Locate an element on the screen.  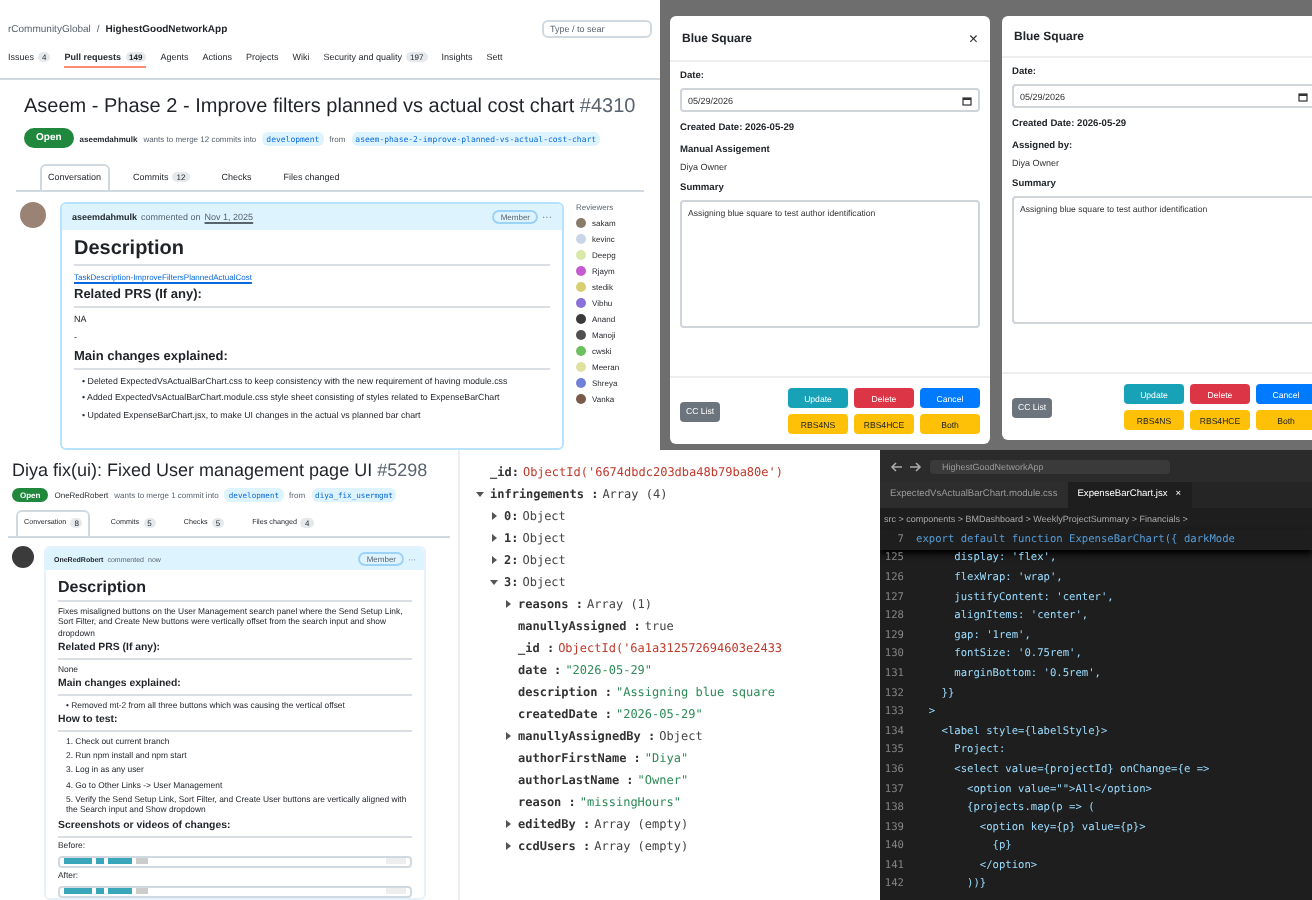
pr-title: Diya fix(ui): Fixed User management page UI #5298 is located at coordinates (220, 471).